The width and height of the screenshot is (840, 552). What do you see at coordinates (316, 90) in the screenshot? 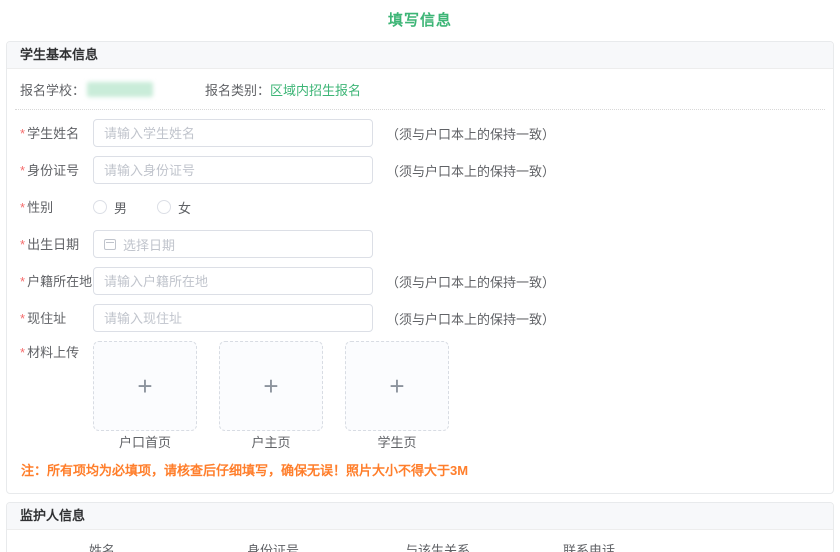
I see `category-value: 区域内招生报名` at bounding box center [316, 90].